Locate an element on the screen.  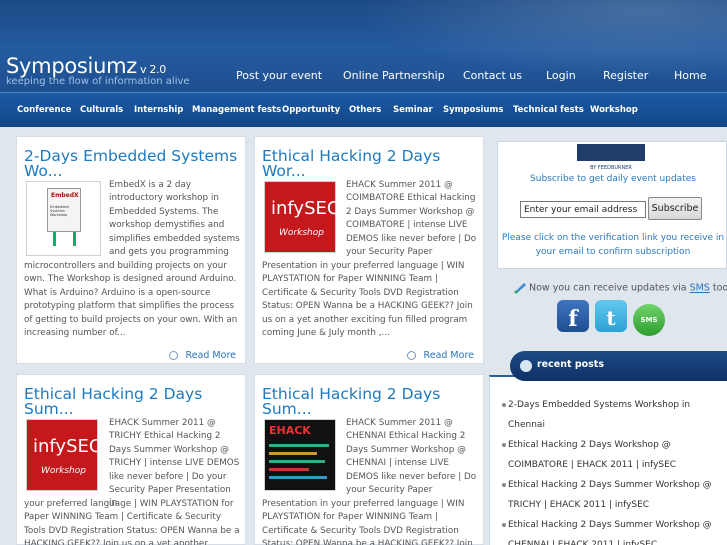
category-culturals: Culturals is located at coordinates (101, 110).